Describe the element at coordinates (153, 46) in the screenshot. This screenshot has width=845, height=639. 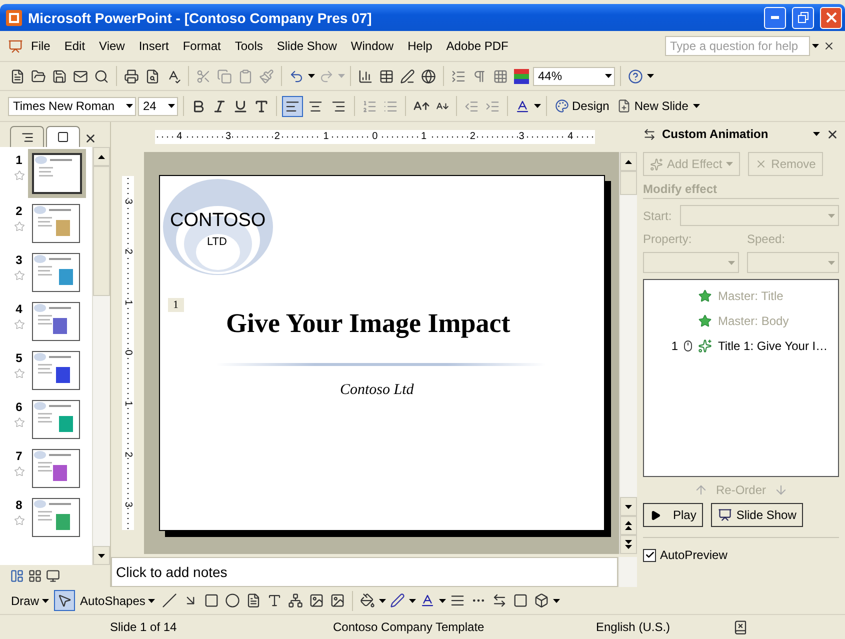
I see `menu-item: Insert` at that location.